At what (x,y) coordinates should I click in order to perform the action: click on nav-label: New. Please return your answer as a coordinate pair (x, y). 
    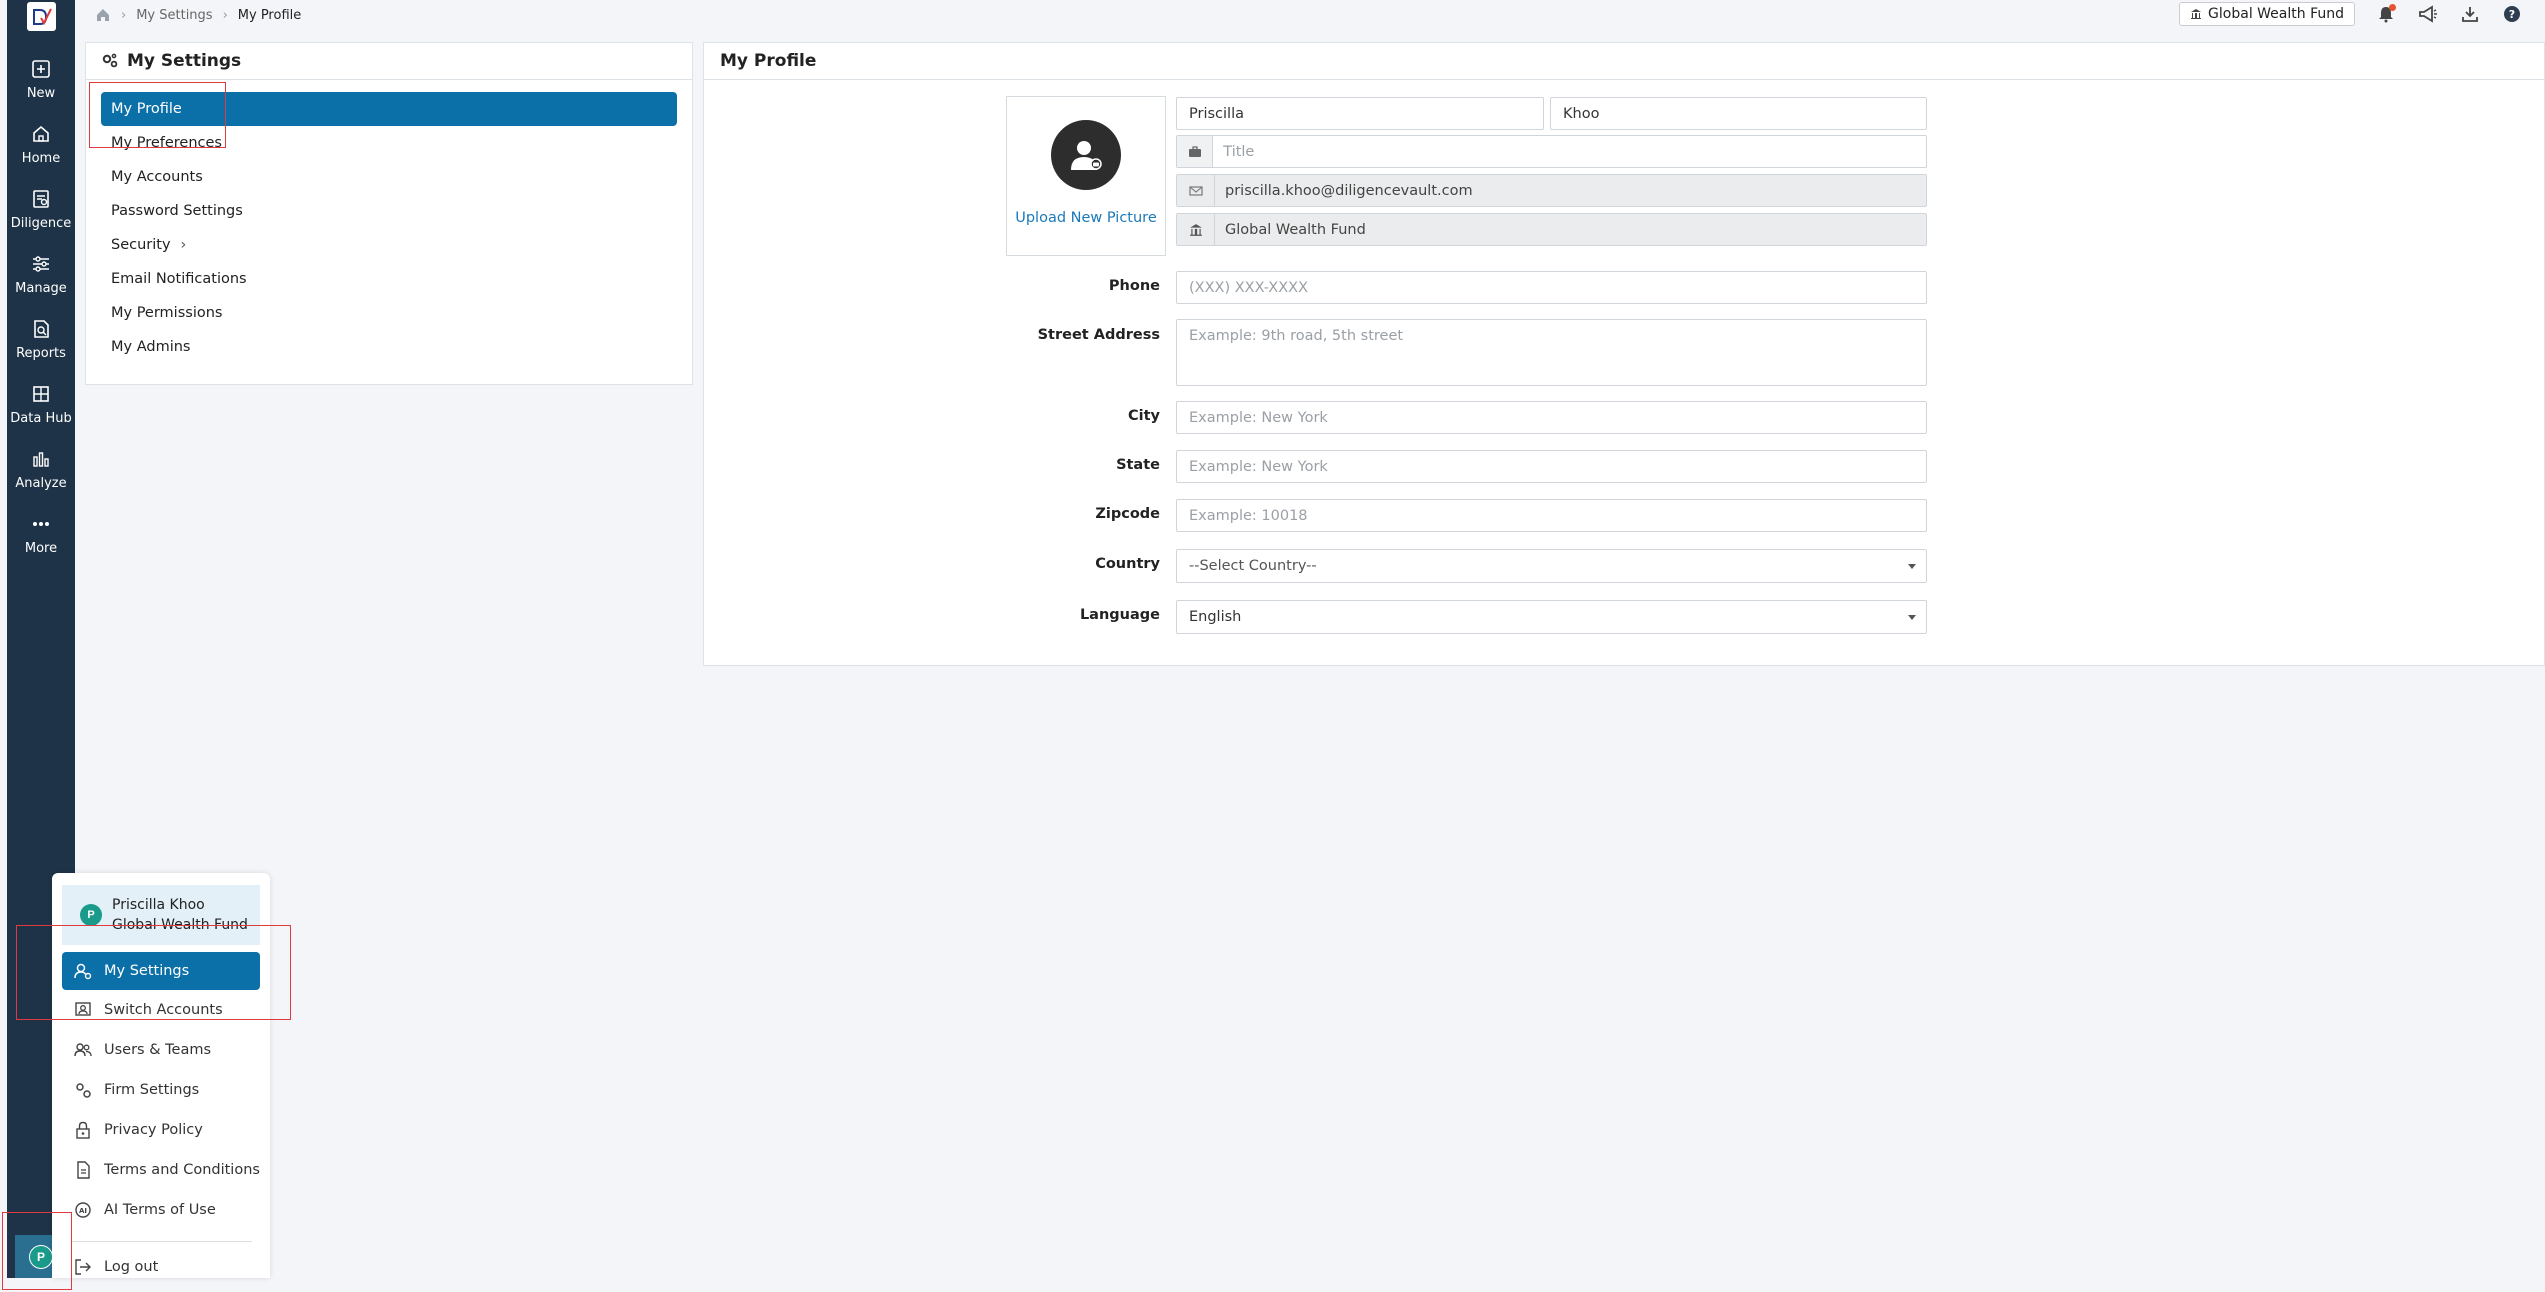
    Looking at the image, I should click on (41, 93).